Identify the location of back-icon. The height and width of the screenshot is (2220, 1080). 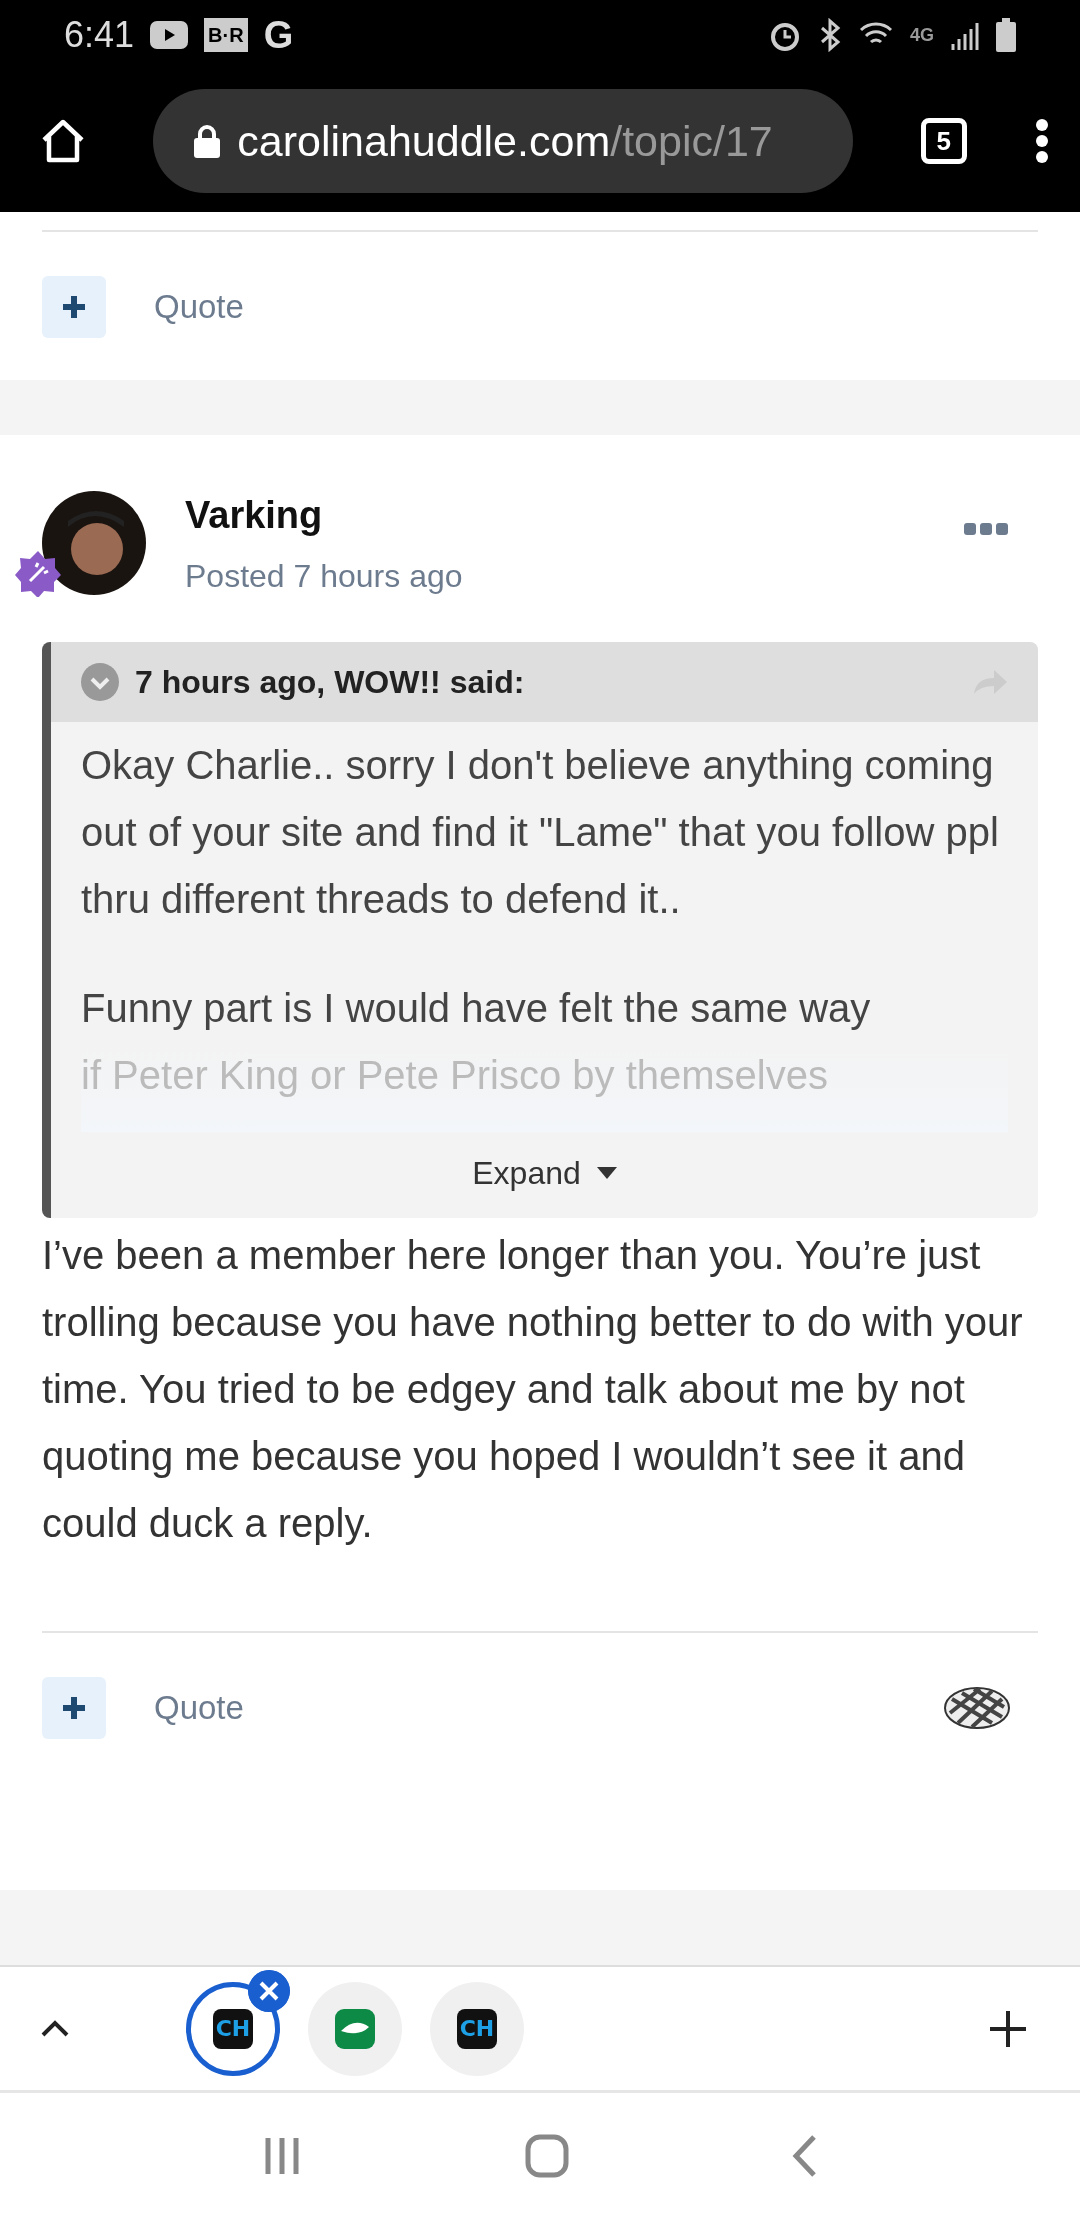
(805, 2156).